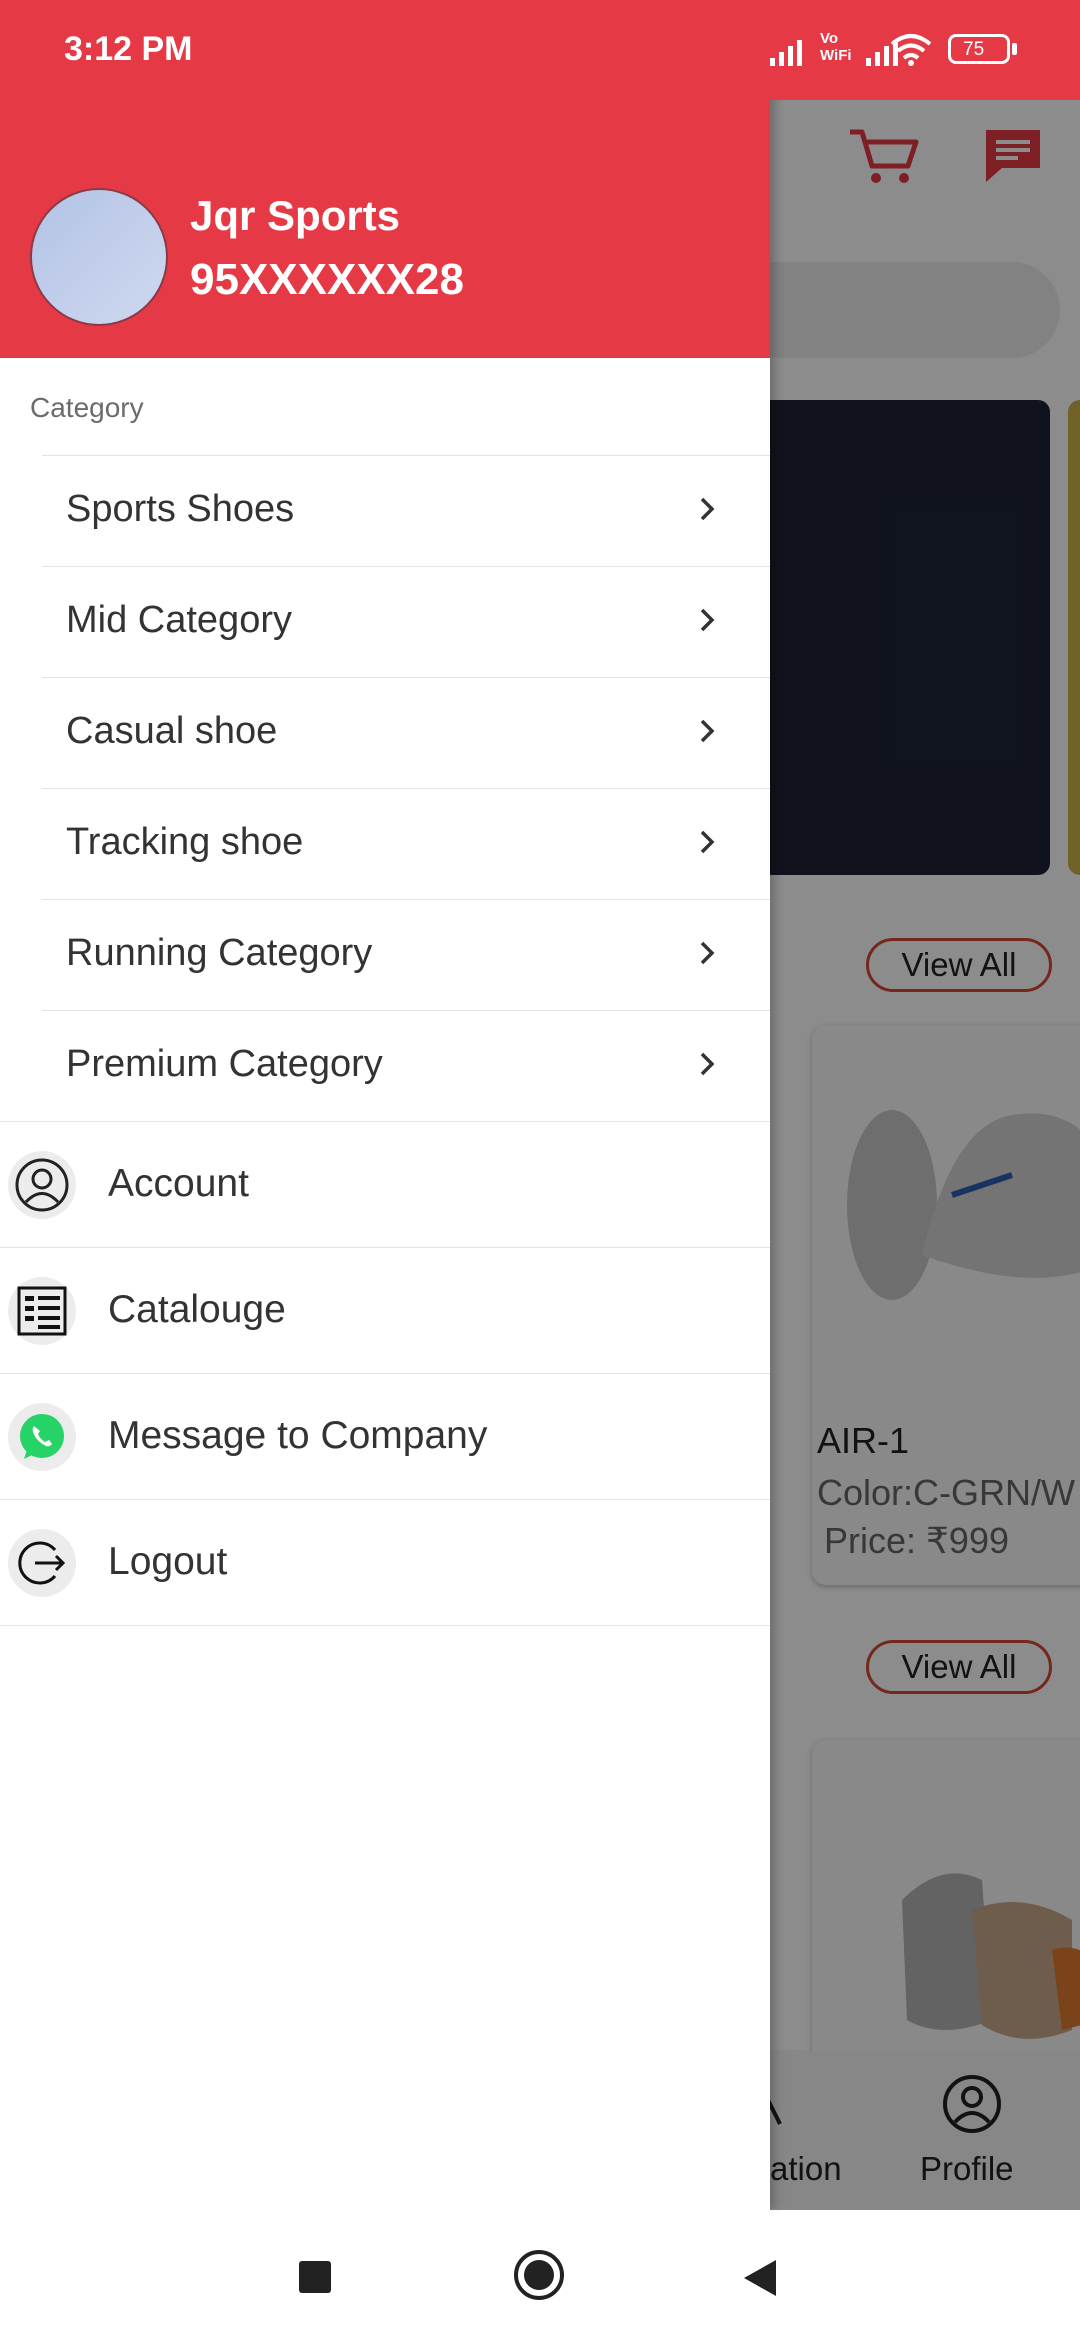 The image size is (1080, 2340). What do you see at coordinates (385, 1562) in the screenshot?
I see `menu-item-logout: Logout` at bounding box center [385, 1562].